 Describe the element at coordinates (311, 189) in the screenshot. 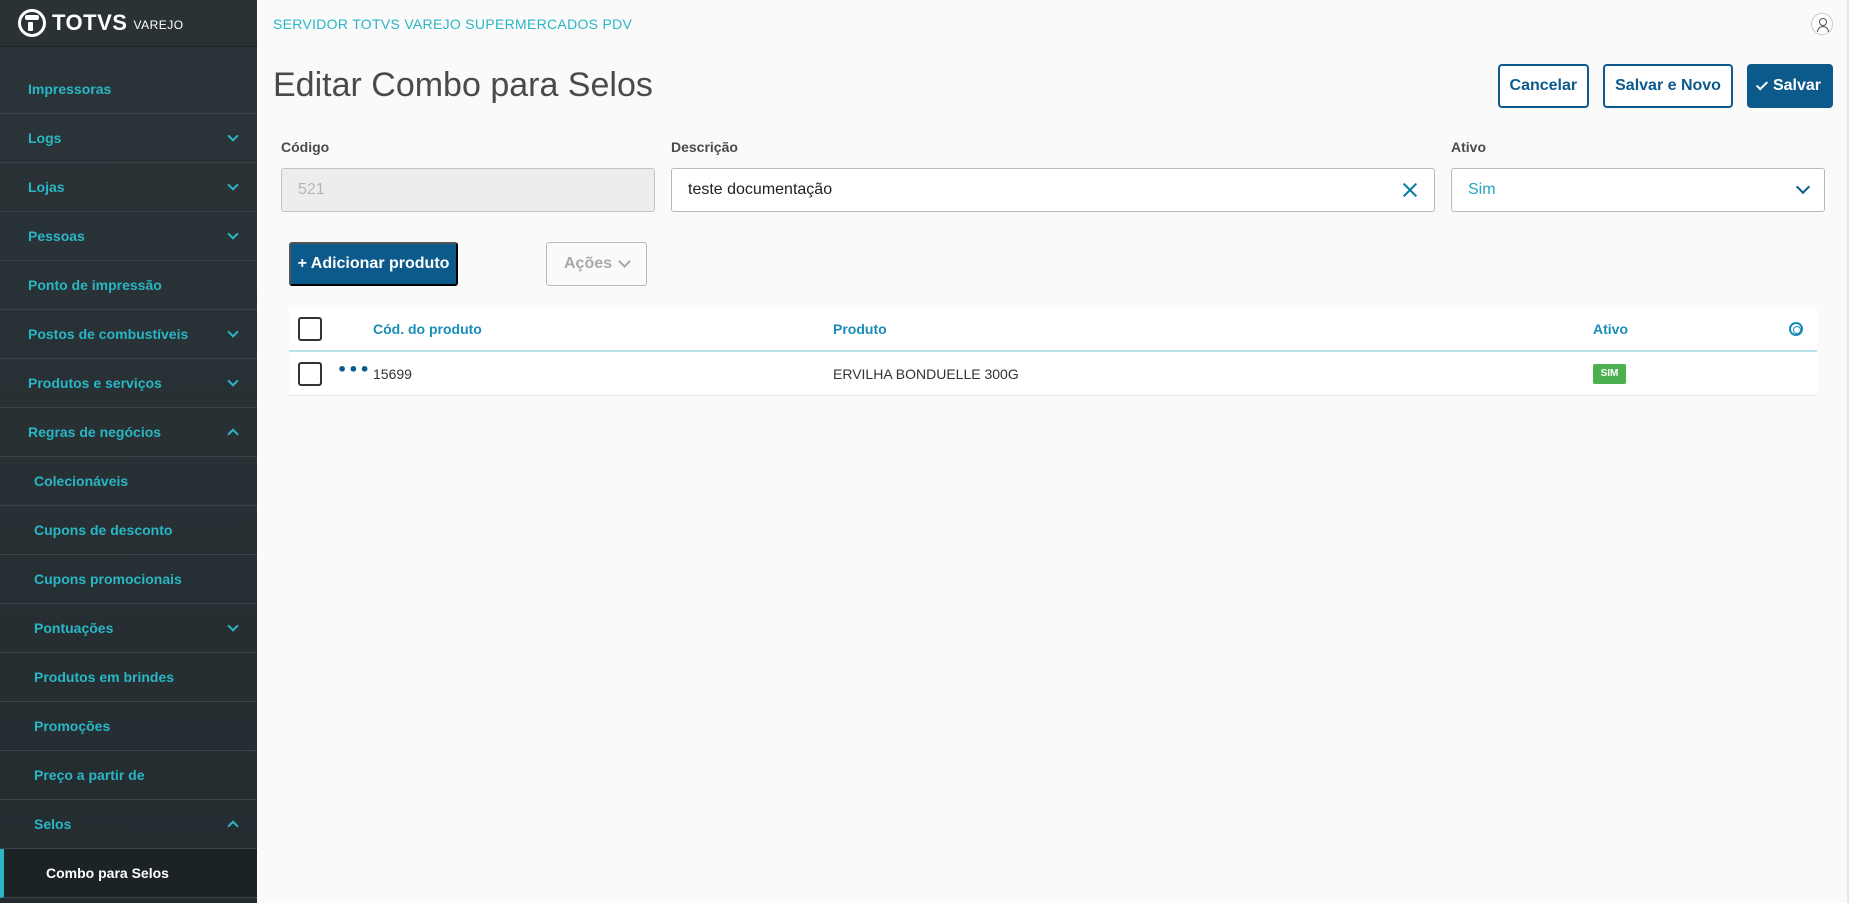

I see `codigo-value: 521` at that location.